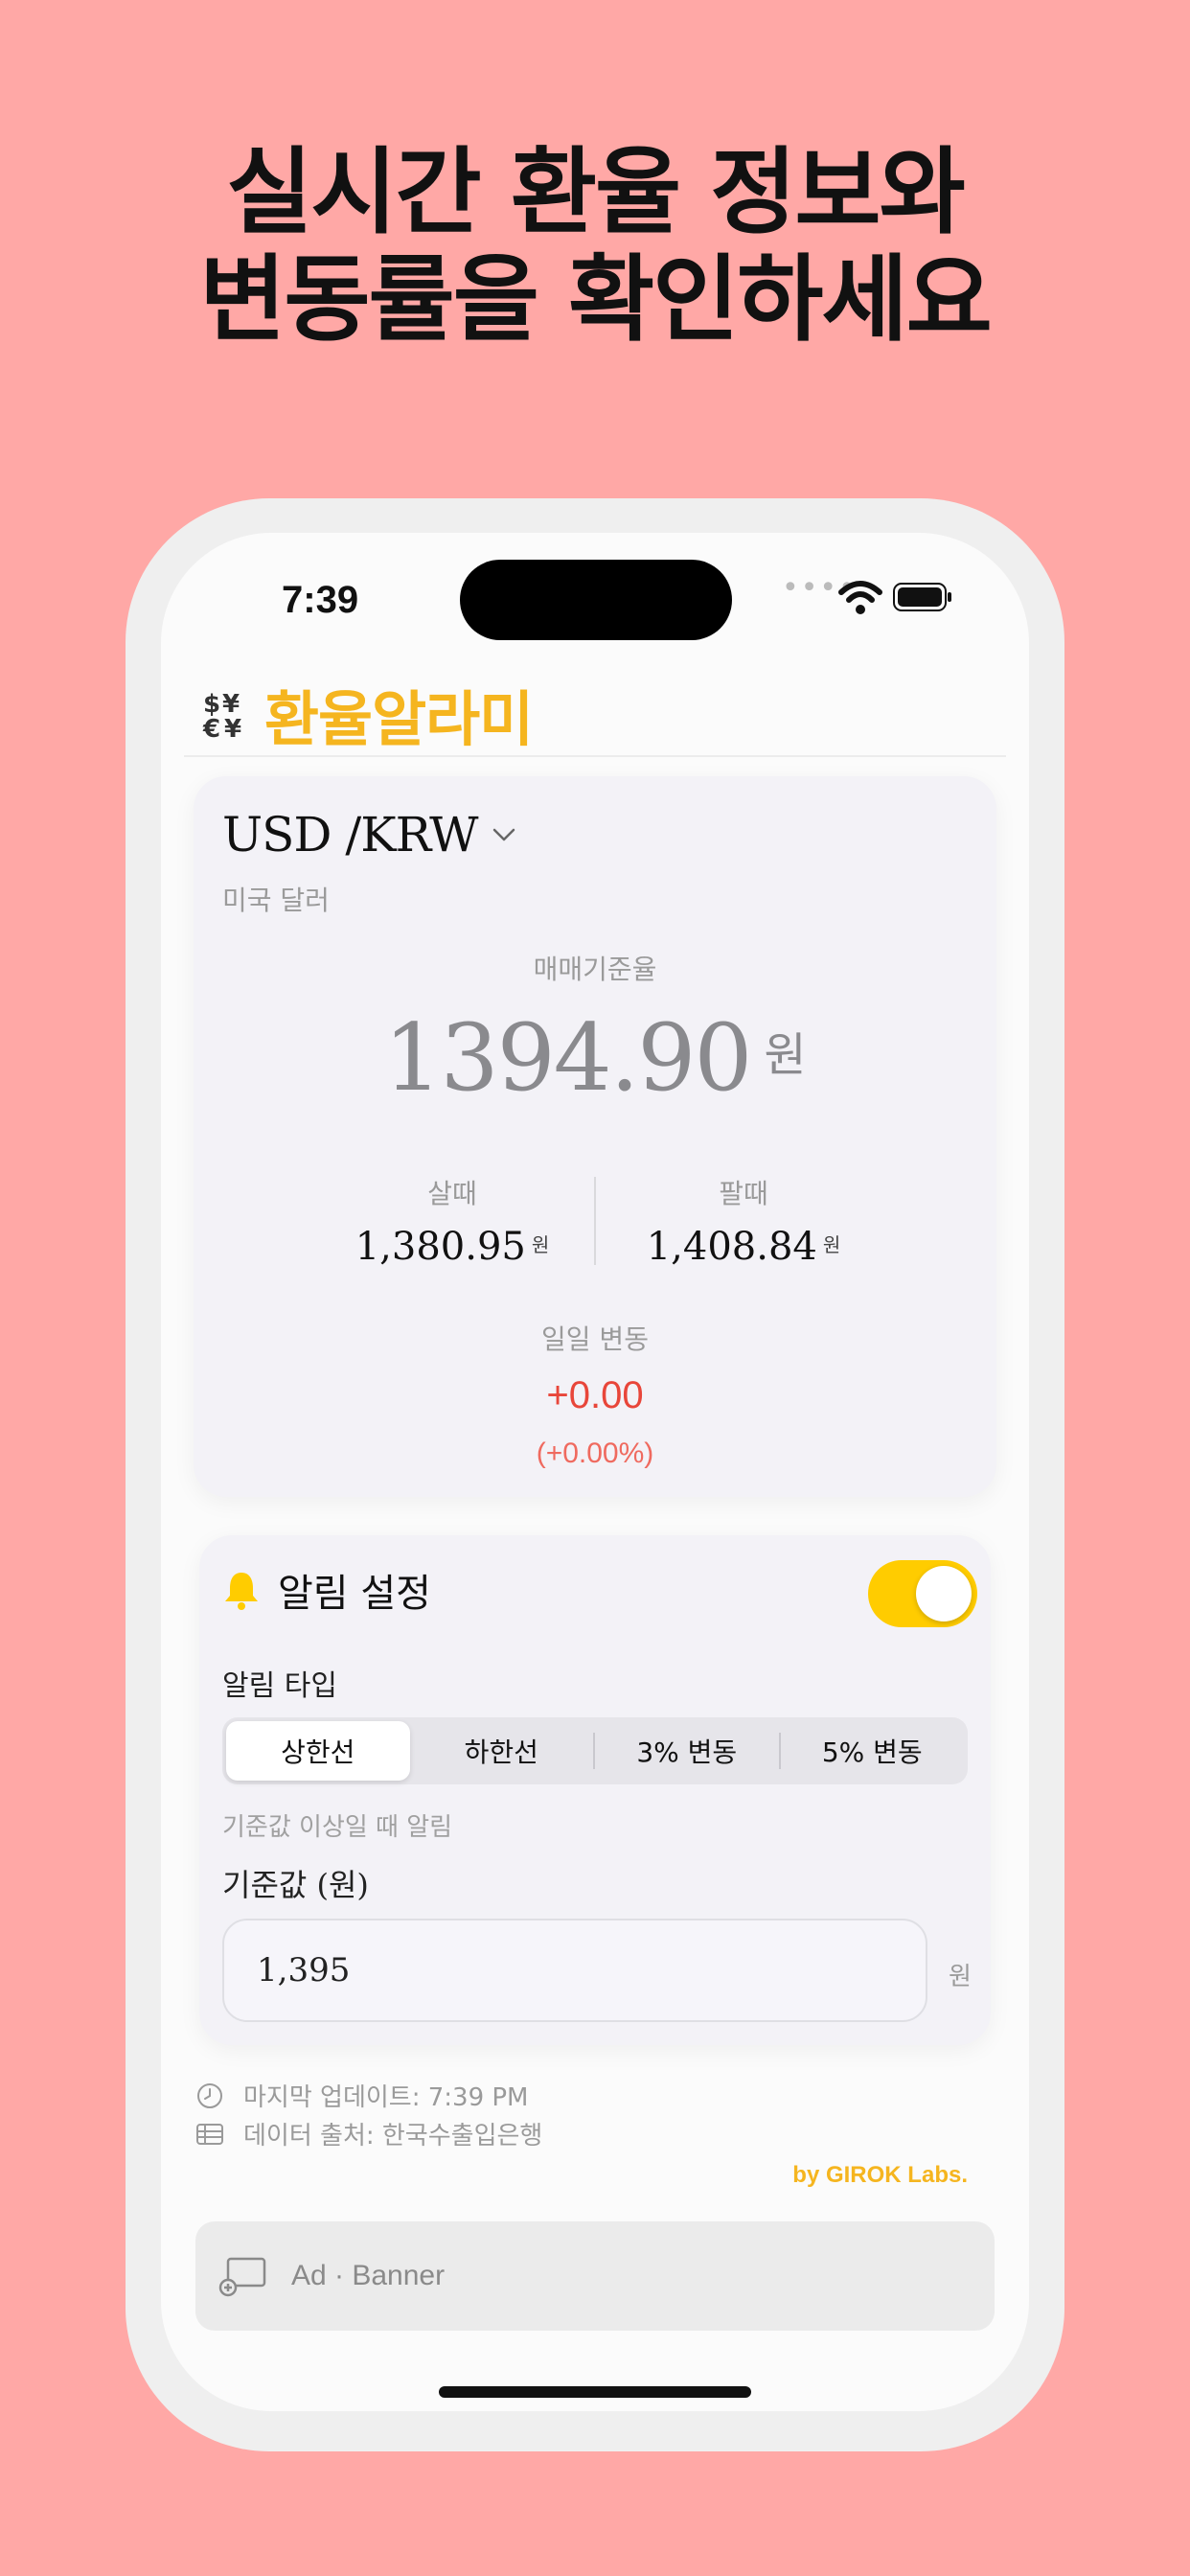 The height and width of the screenshot is (2576, 1190). I want to click on basis-rate: 1394.90 원, so click(595, 1058).